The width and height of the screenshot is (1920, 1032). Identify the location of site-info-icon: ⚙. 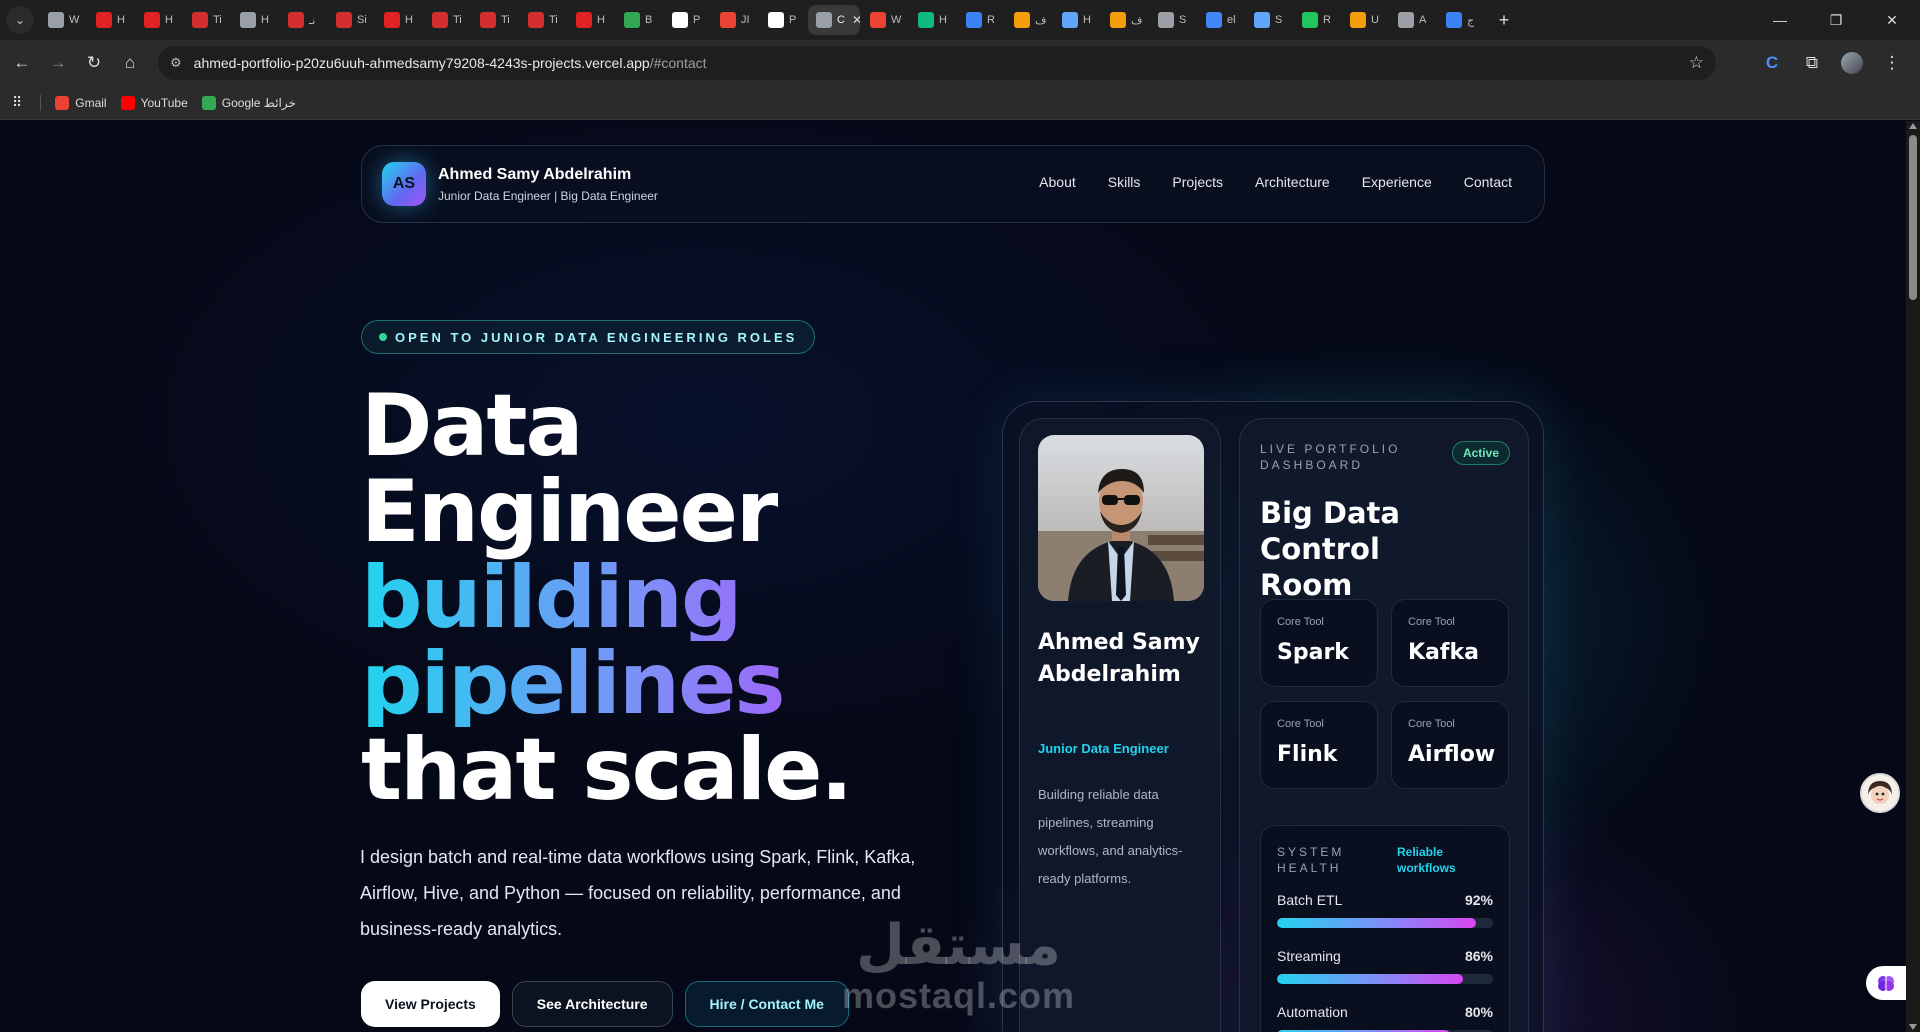
(176, 63).